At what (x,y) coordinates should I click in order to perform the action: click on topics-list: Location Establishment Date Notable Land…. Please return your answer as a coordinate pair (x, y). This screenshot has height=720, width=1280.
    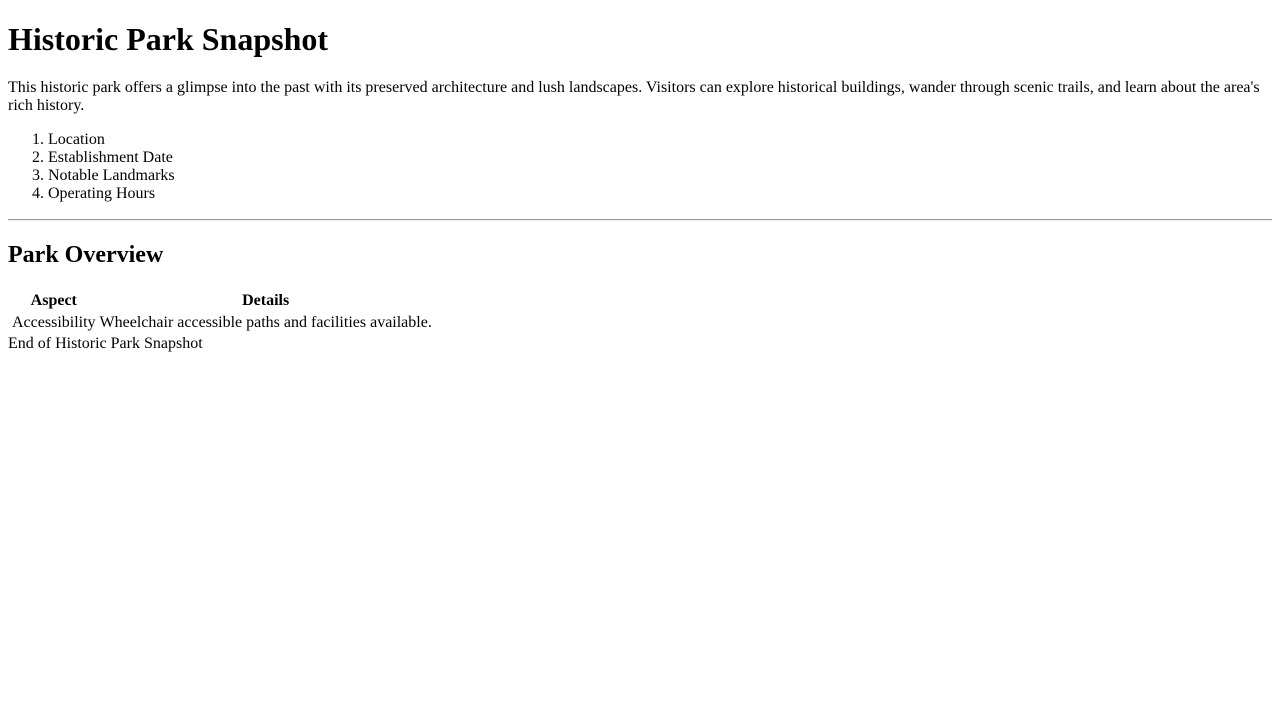
    Looking at the image, I should click on (640, 167).